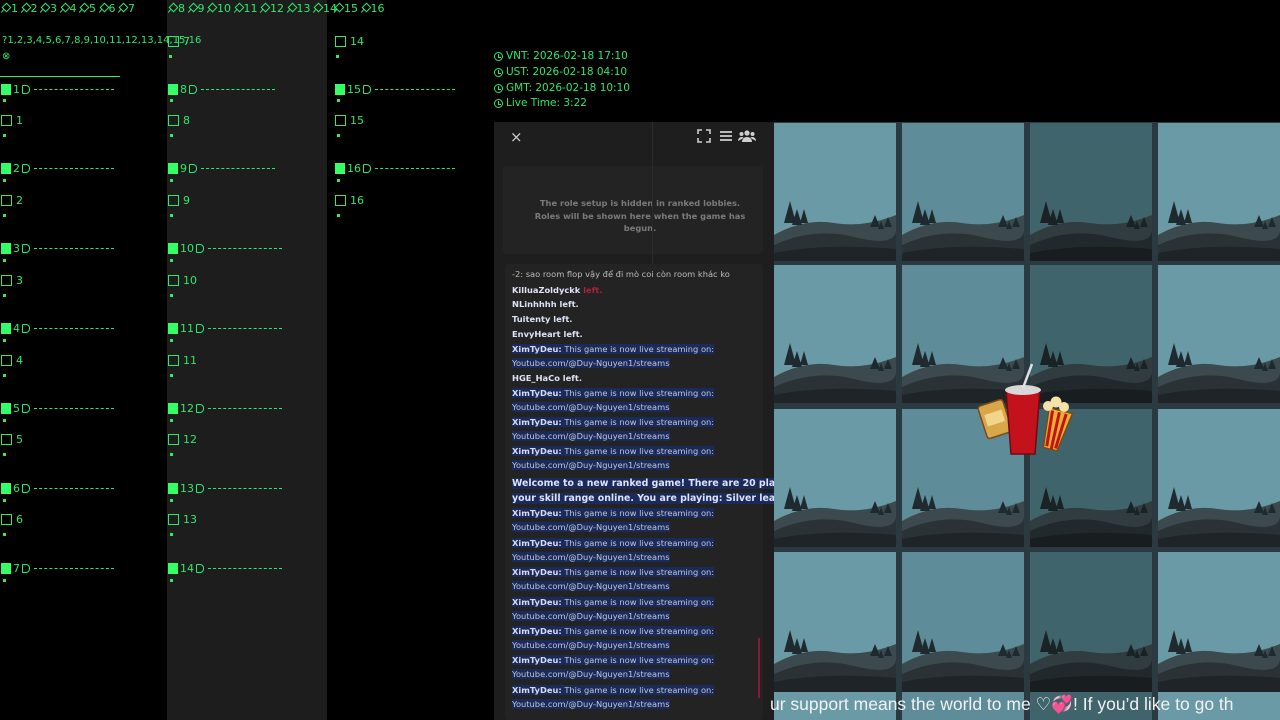  Describe the element at coordinates (531, 319) in the screenshot. I see `player-name: Tuitenty` at that location.